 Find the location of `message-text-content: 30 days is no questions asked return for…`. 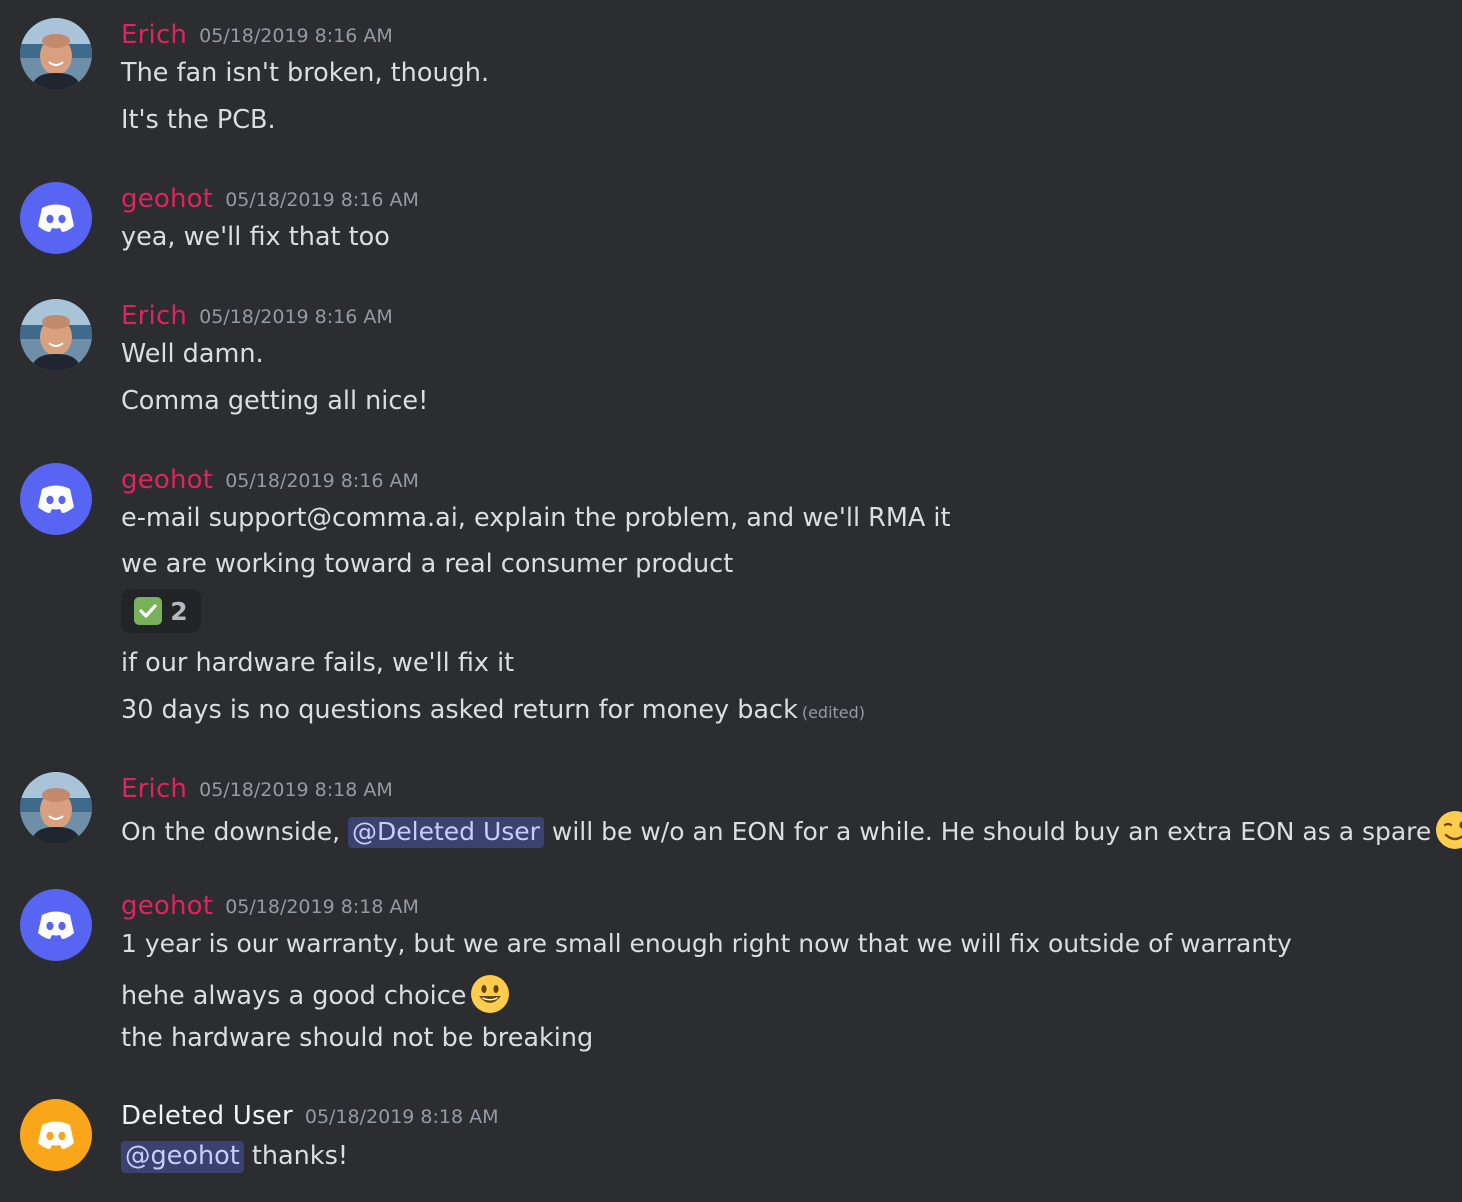

message-text-content: 30 days is no questions asked return for… is located at coordinates (459, 710).